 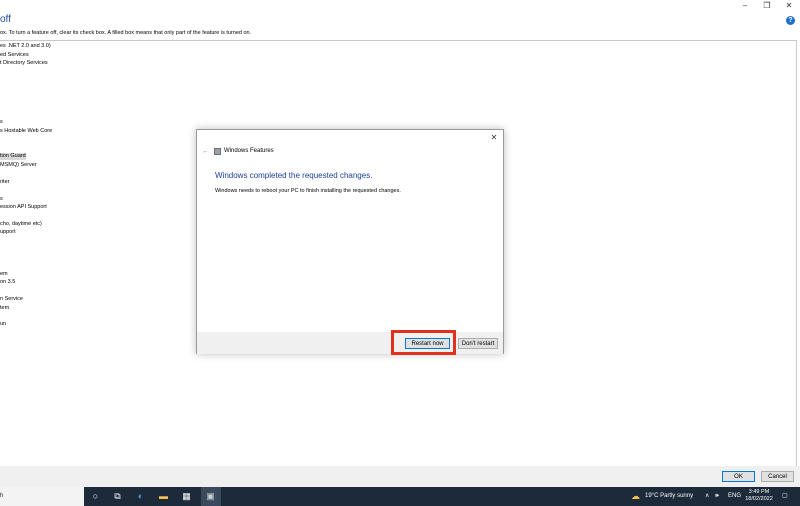 What do you see at coordinates (23, 207) in the screenshot?
I see `feature-item: ession API Support` at bounding box center [23, 207].